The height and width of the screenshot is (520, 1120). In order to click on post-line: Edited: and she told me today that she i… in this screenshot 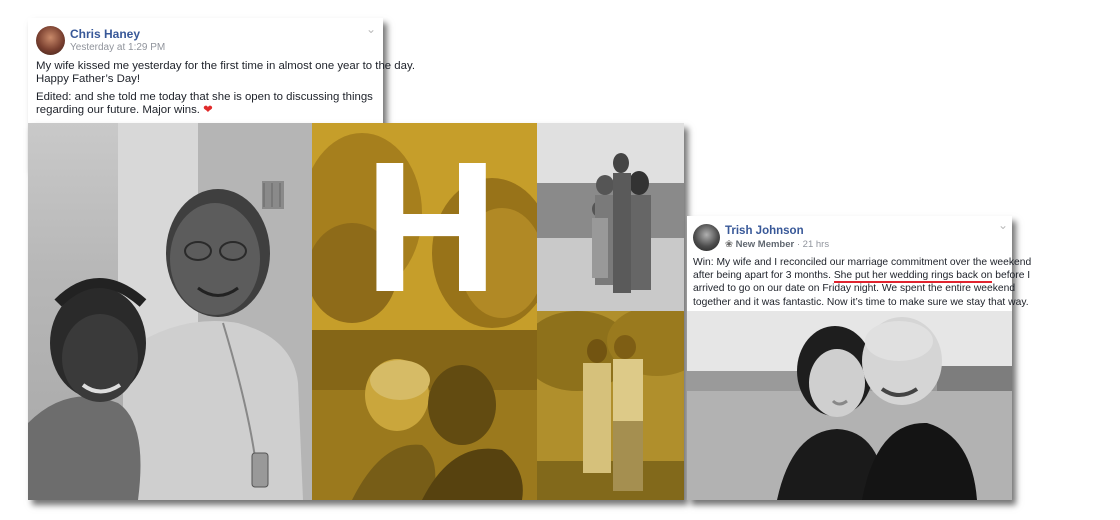, I will do `click(204, 97)`.